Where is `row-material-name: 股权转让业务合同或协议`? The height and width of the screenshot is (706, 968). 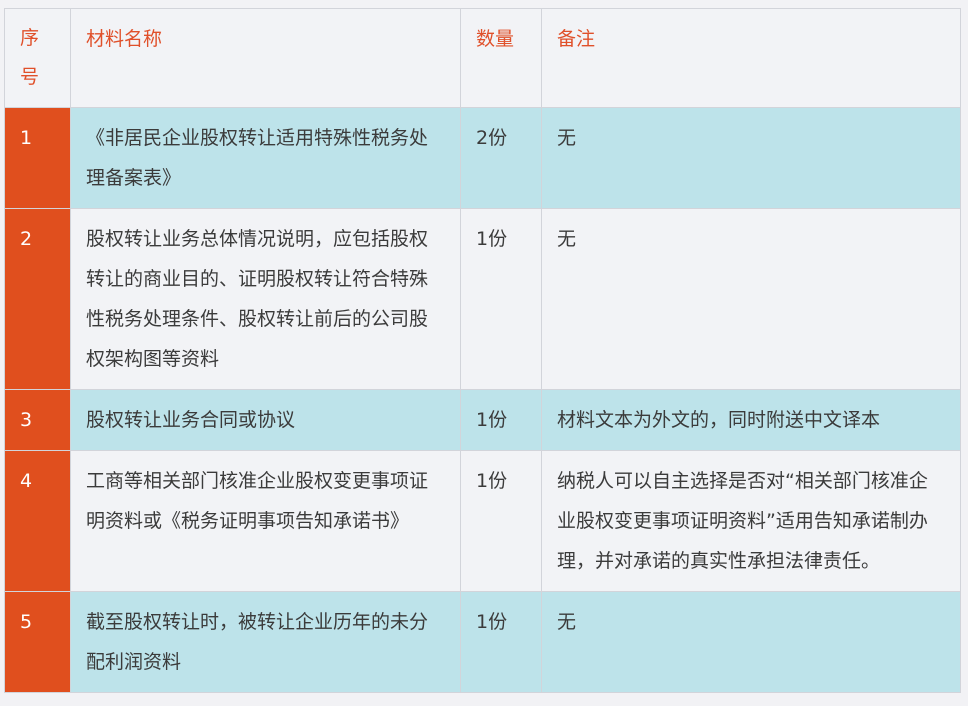 row-material-name: 股权转让业务合同或协议 is located at coordinates (265, 420).